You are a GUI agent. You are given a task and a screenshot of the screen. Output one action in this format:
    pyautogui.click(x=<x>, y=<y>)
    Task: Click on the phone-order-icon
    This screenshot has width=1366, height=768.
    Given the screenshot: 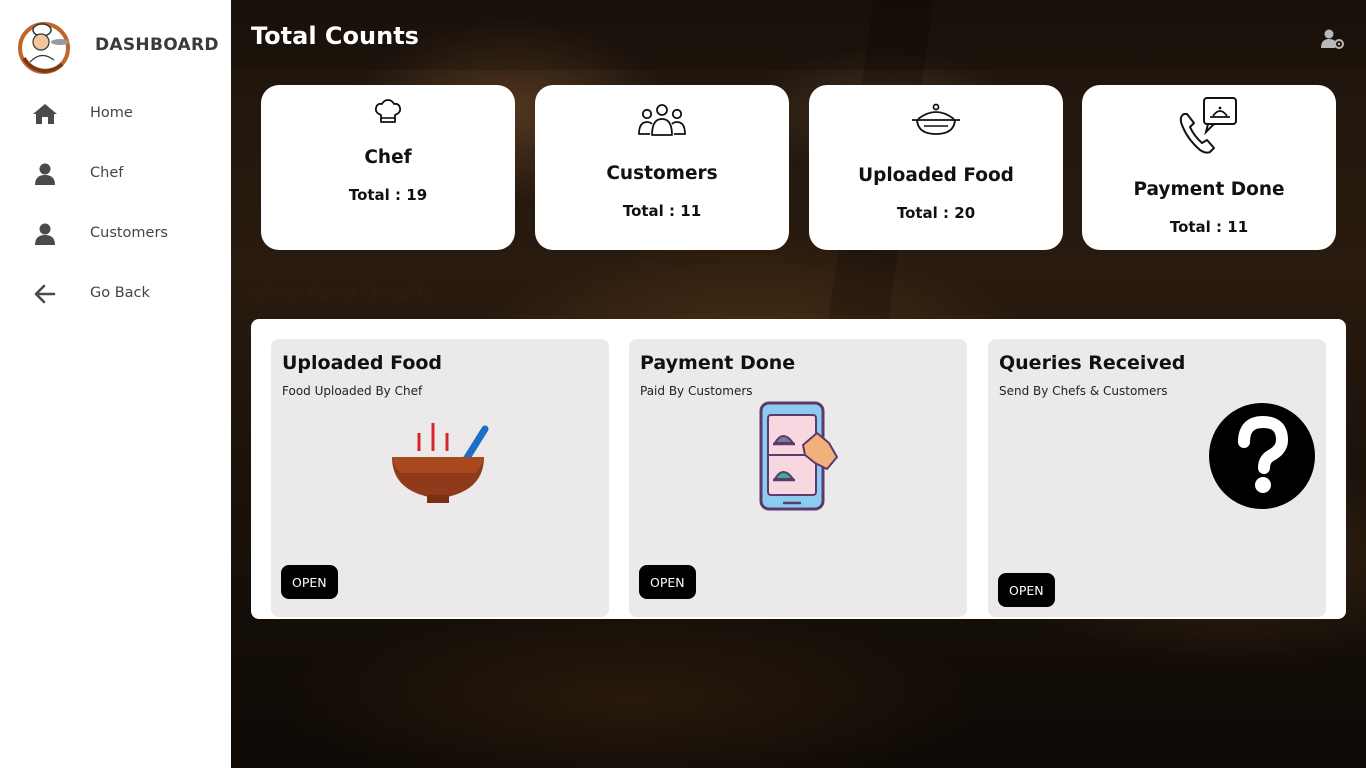 What is the action you would take?
    pyautogui.click(x=1208, y=125)
    